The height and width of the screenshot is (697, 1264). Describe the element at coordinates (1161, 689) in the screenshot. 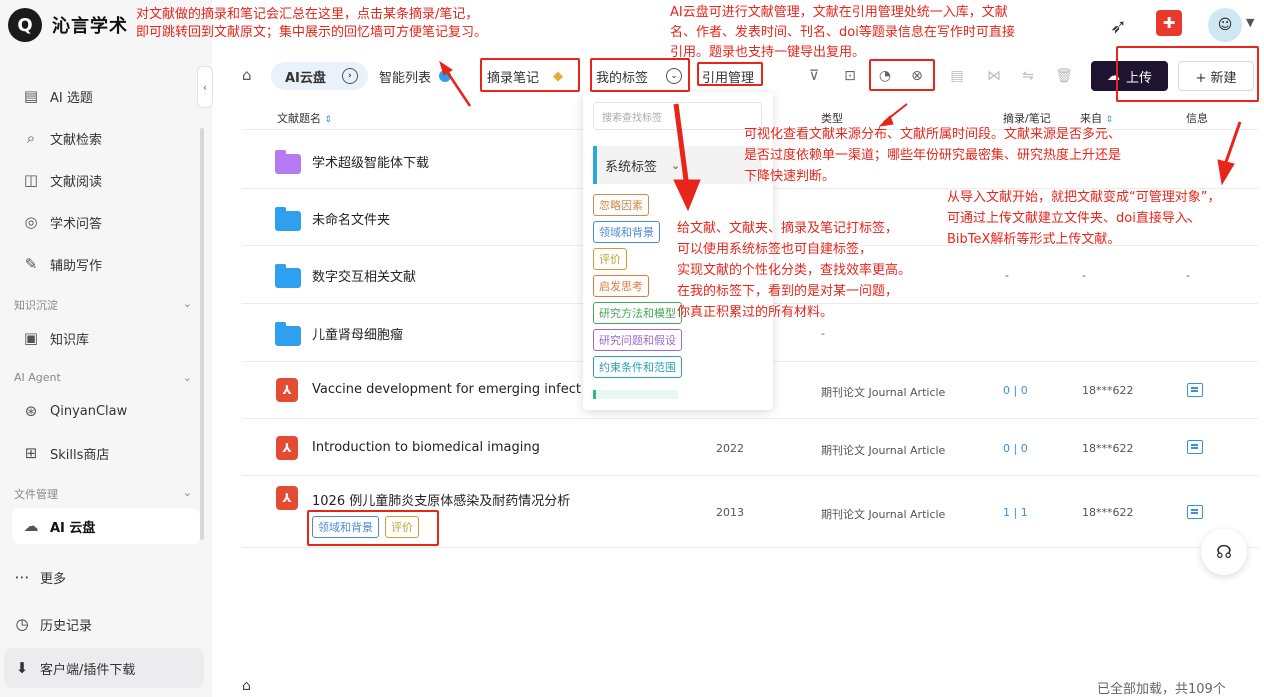

I see `load-status: 已全部加载，共109个` at that location.